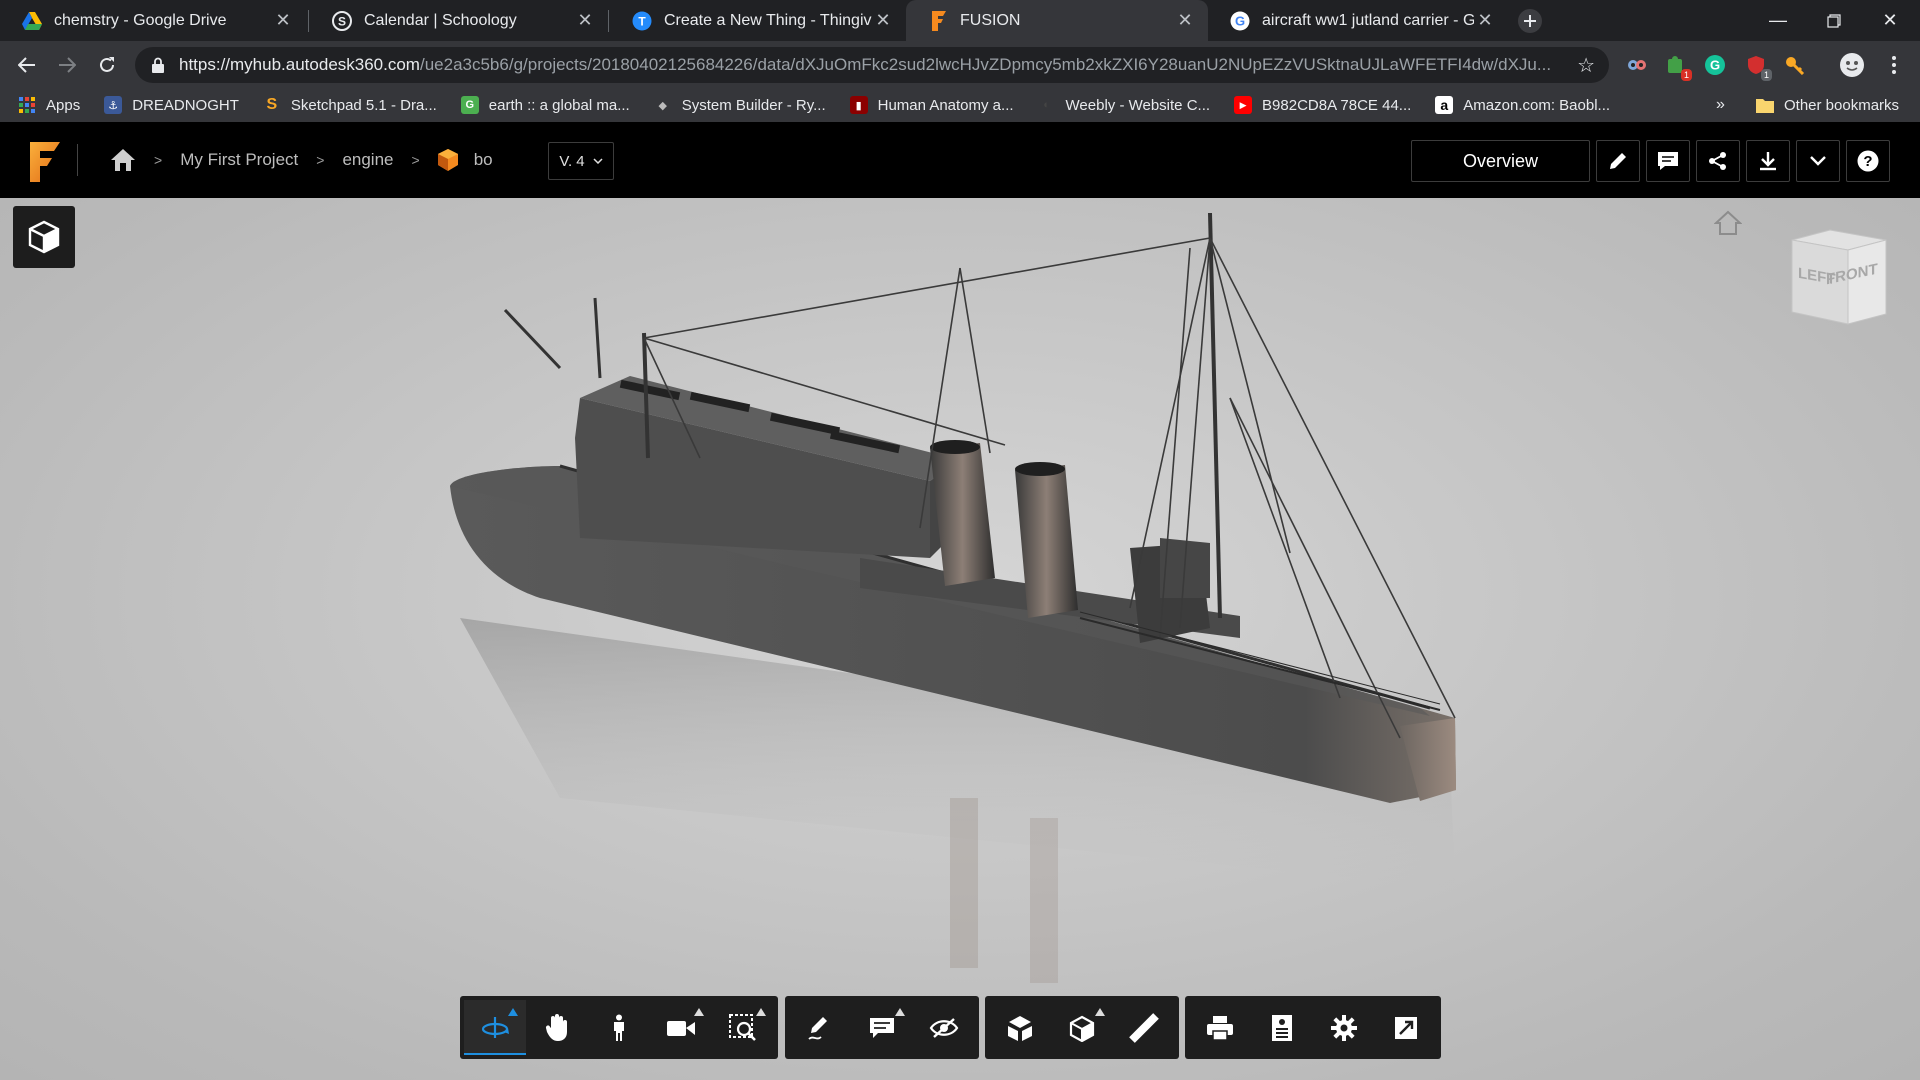  Describe the element at coordinates (1758, 67) in the screenshot. I see `extension-shield-icon: 1` at that location.